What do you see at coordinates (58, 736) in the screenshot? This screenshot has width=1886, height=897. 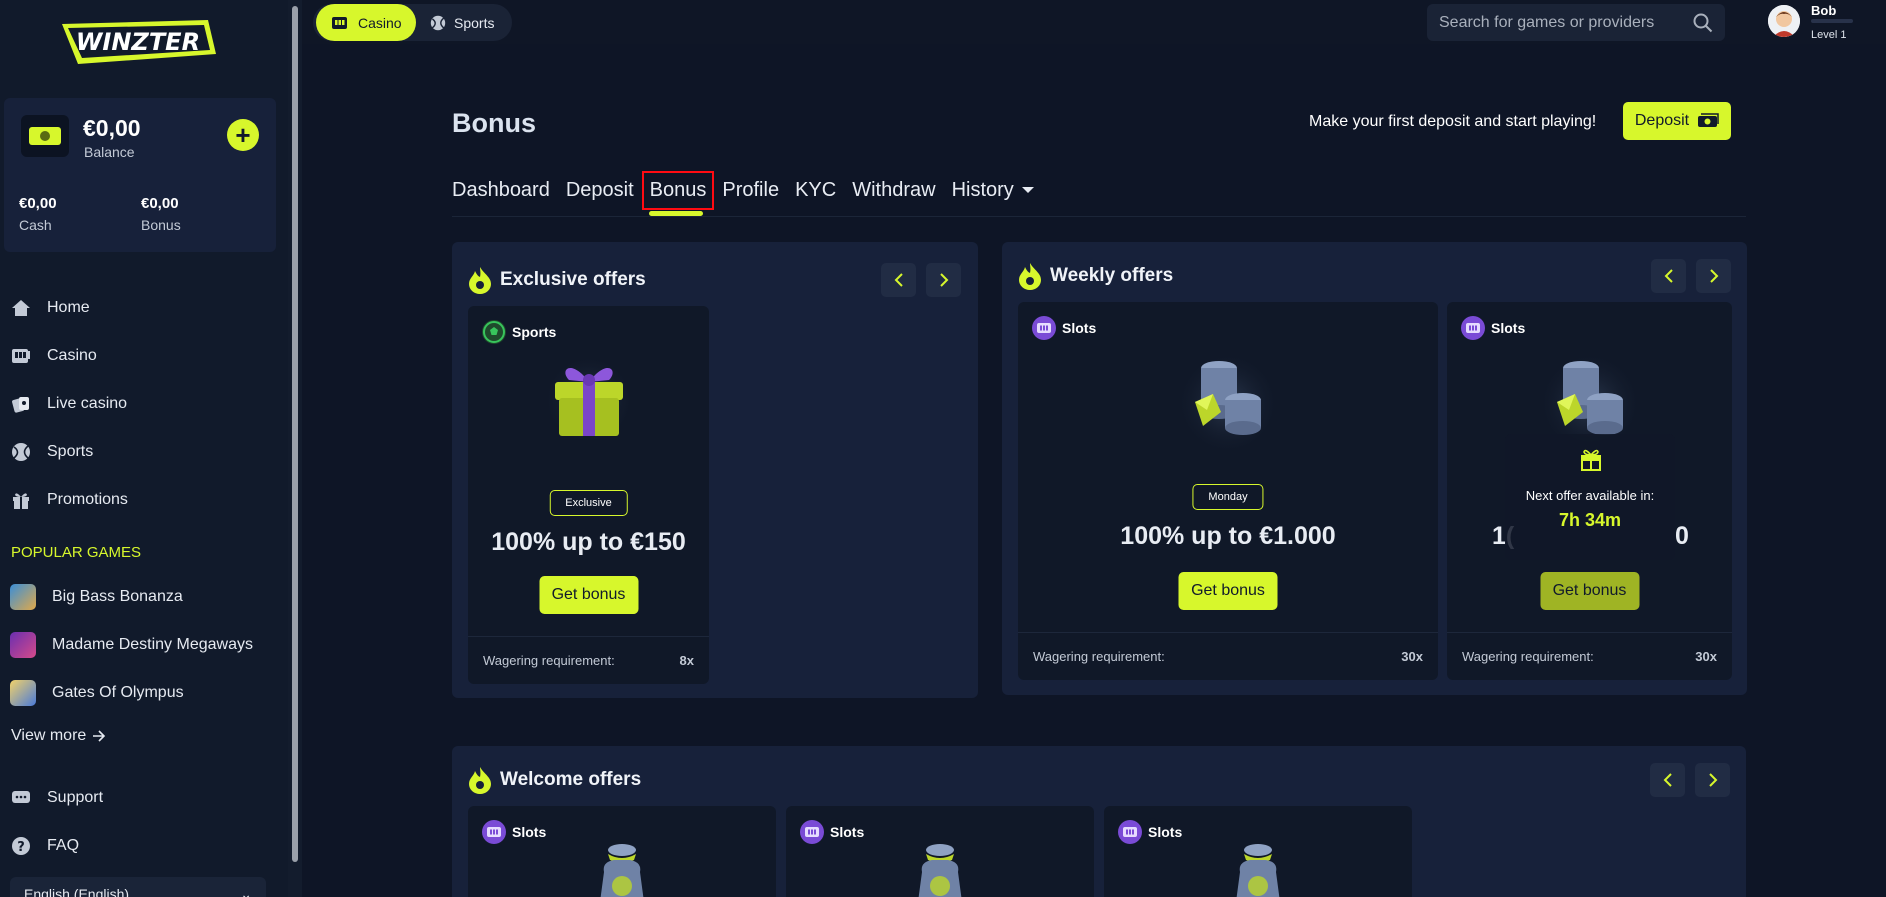 I see `view-more-link: View more` at bounding box center [58, 736].